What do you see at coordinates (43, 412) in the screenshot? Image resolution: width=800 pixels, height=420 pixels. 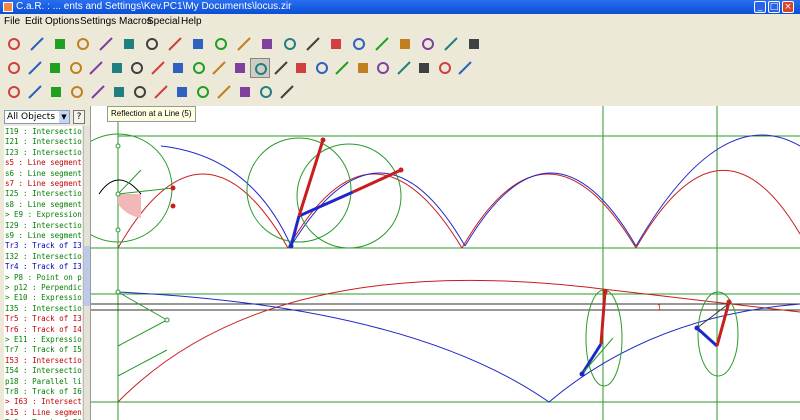 I see `object-list-item: s15 : Line segmen` at bounding box center [43, 412].